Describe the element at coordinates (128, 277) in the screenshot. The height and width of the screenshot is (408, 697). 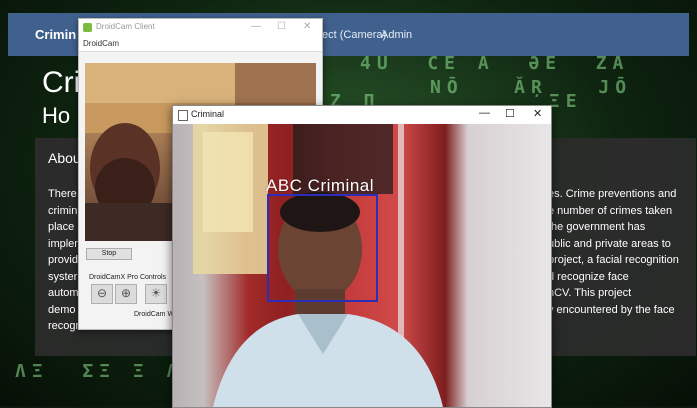
I see `pro-controls-label: DroidCamX Pro Controls` at that location.